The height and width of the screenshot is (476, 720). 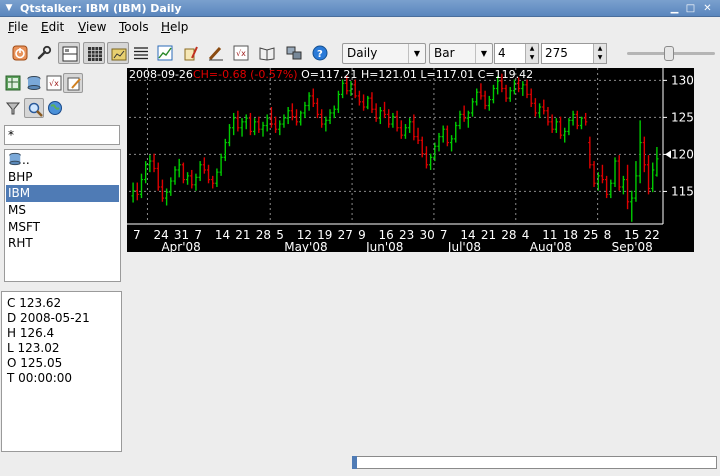 What do you see at coordinates (362, 235) in the screenshot?
I see `x-tick-label: 9` at bounding box center [362, 235].